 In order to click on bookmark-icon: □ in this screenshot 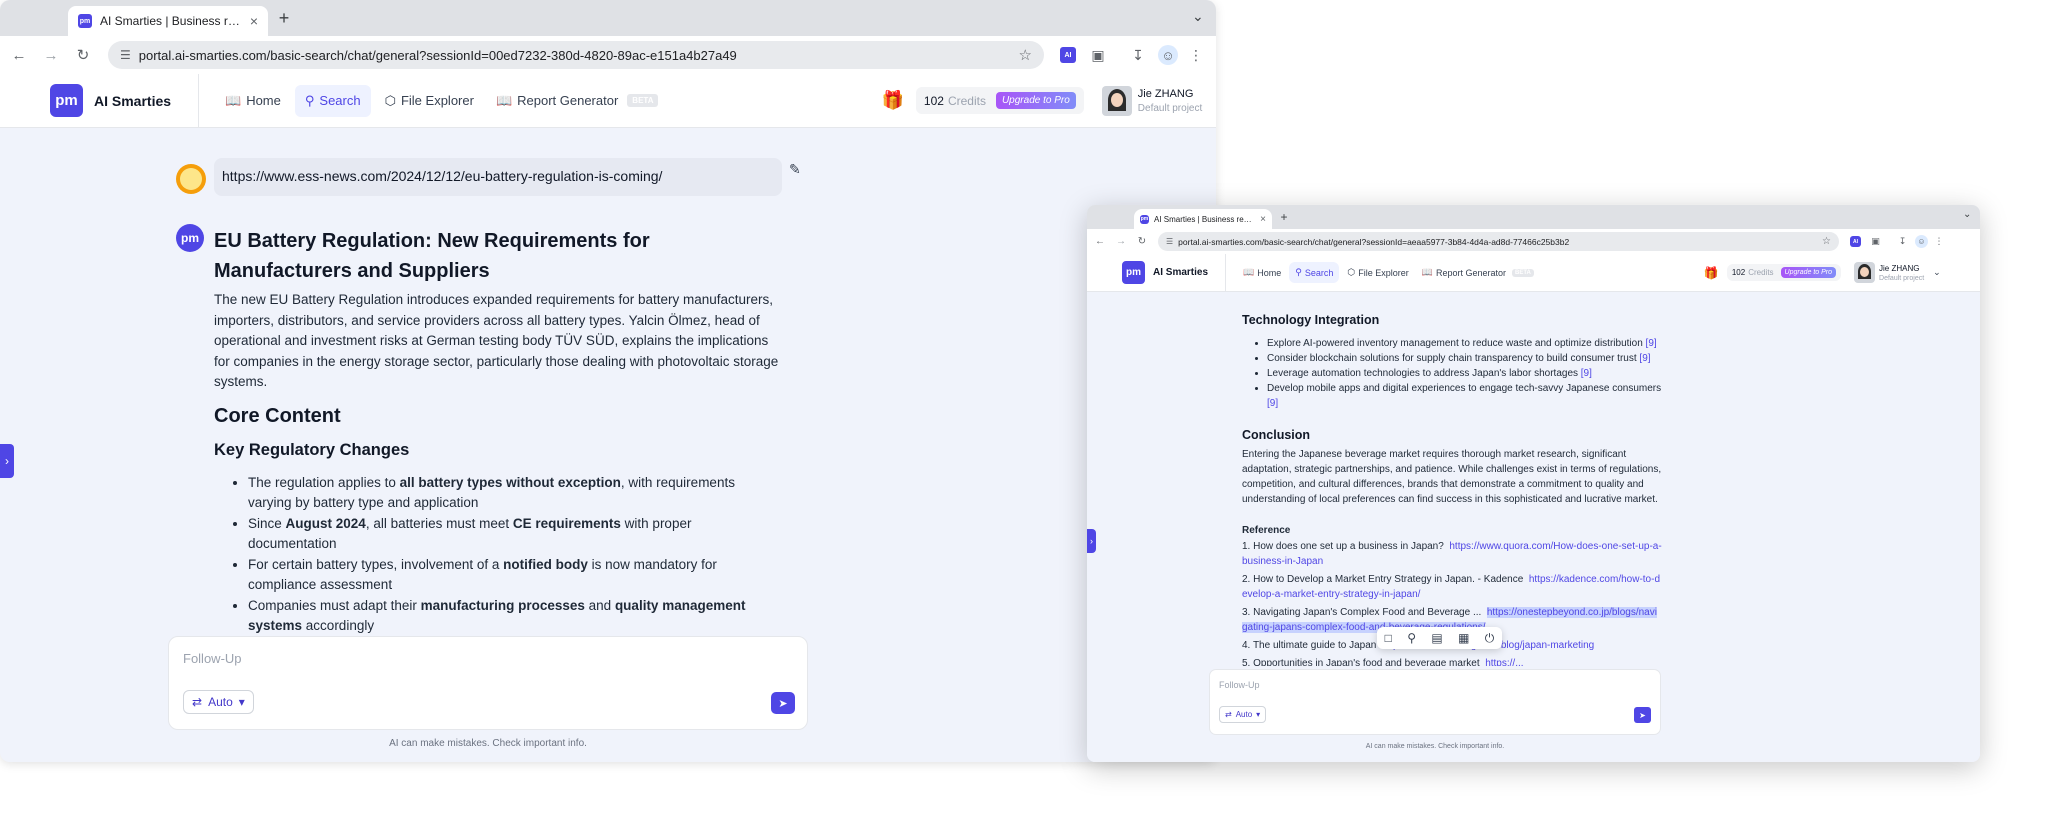, I will do `click(1388, 638)`.